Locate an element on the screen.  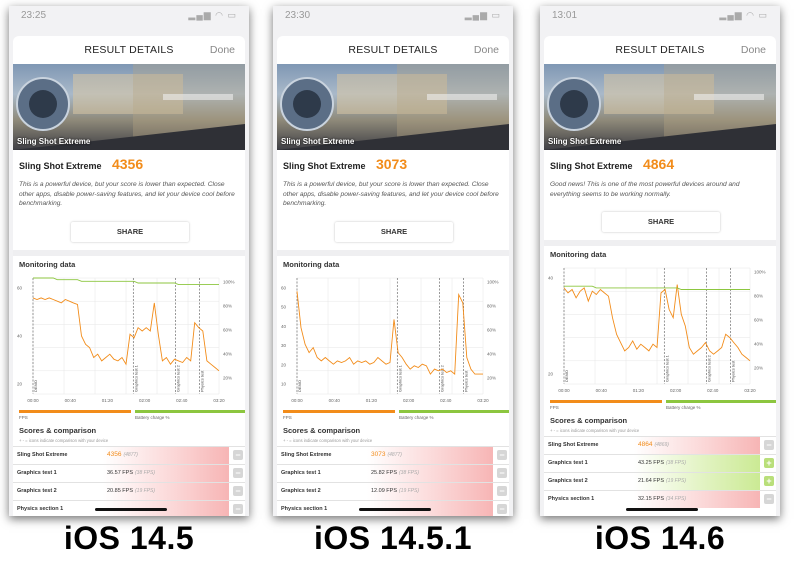
score-row-value: 12.09 FPS (19 FPS) is located at coordinates (395, 491).